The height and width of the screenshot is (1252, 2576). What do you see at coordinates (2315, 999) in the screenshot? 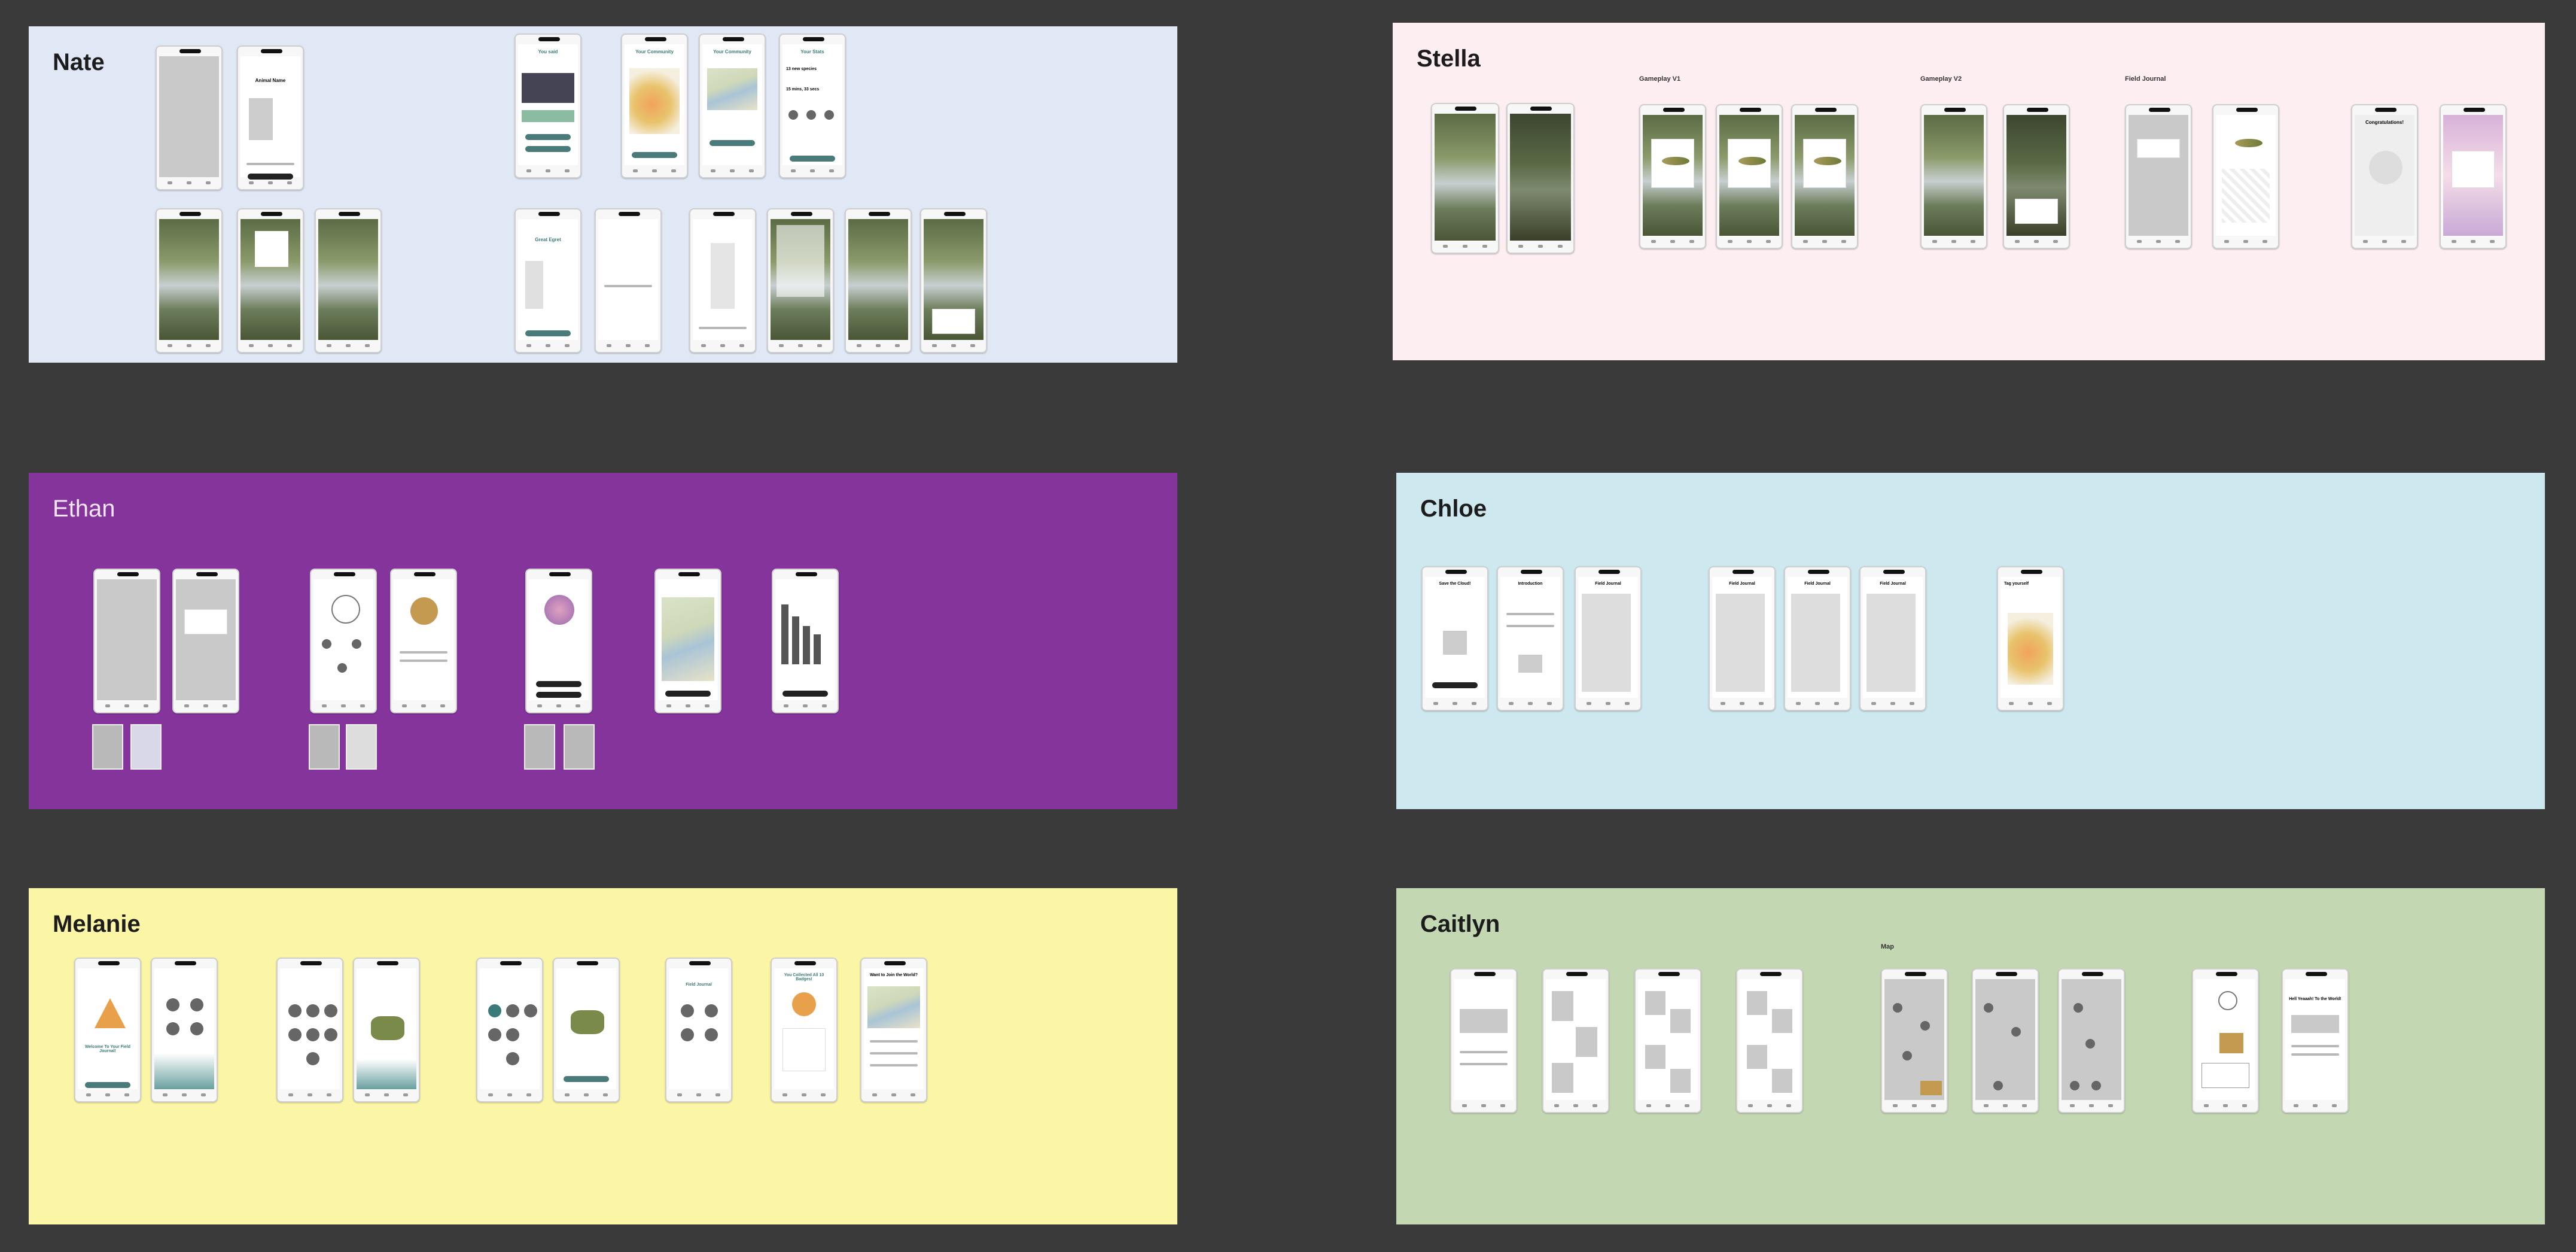
I see `screen-title: Hell Yeaaah! To the World!` at bounding box center [2315, 999].